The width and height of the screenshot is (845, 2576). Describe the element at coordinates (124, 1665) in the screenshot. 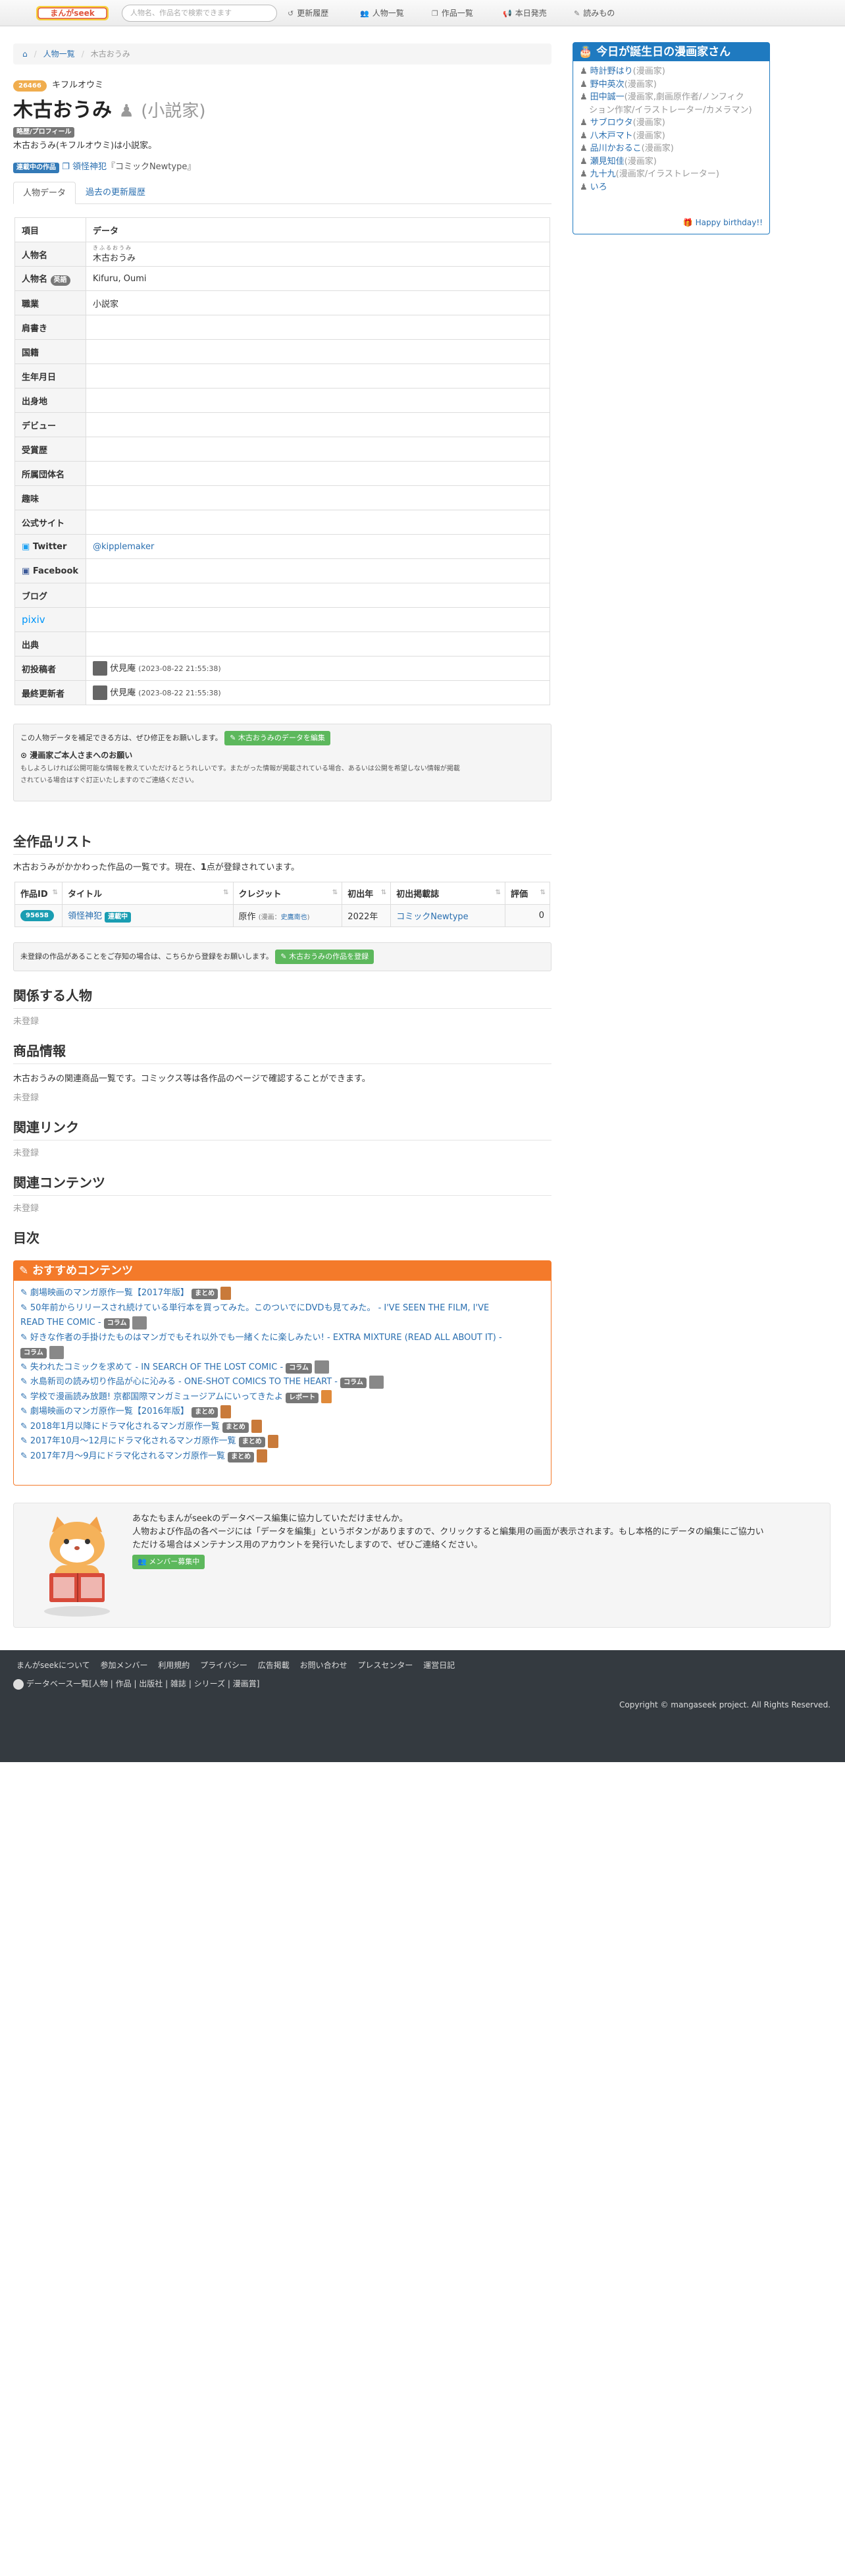

I see `footer-link-members: 参加メンバー` at that location.